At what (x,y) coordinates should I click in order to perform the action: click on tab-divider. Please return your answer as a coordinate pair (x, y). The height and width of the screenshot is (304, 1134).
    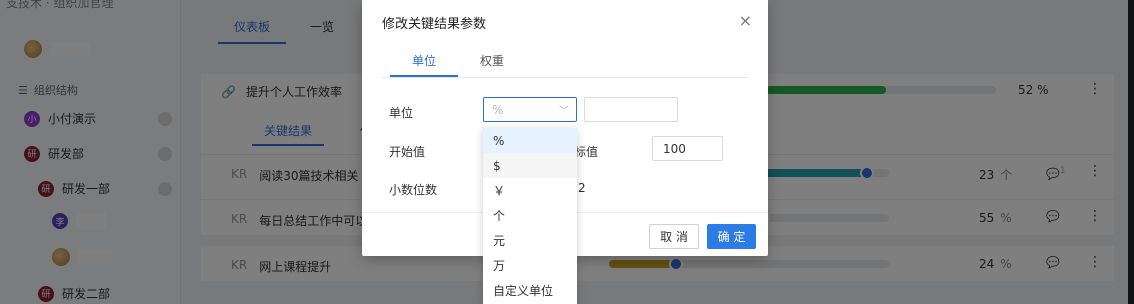
    Looking at the image, I should click on (565, 77).